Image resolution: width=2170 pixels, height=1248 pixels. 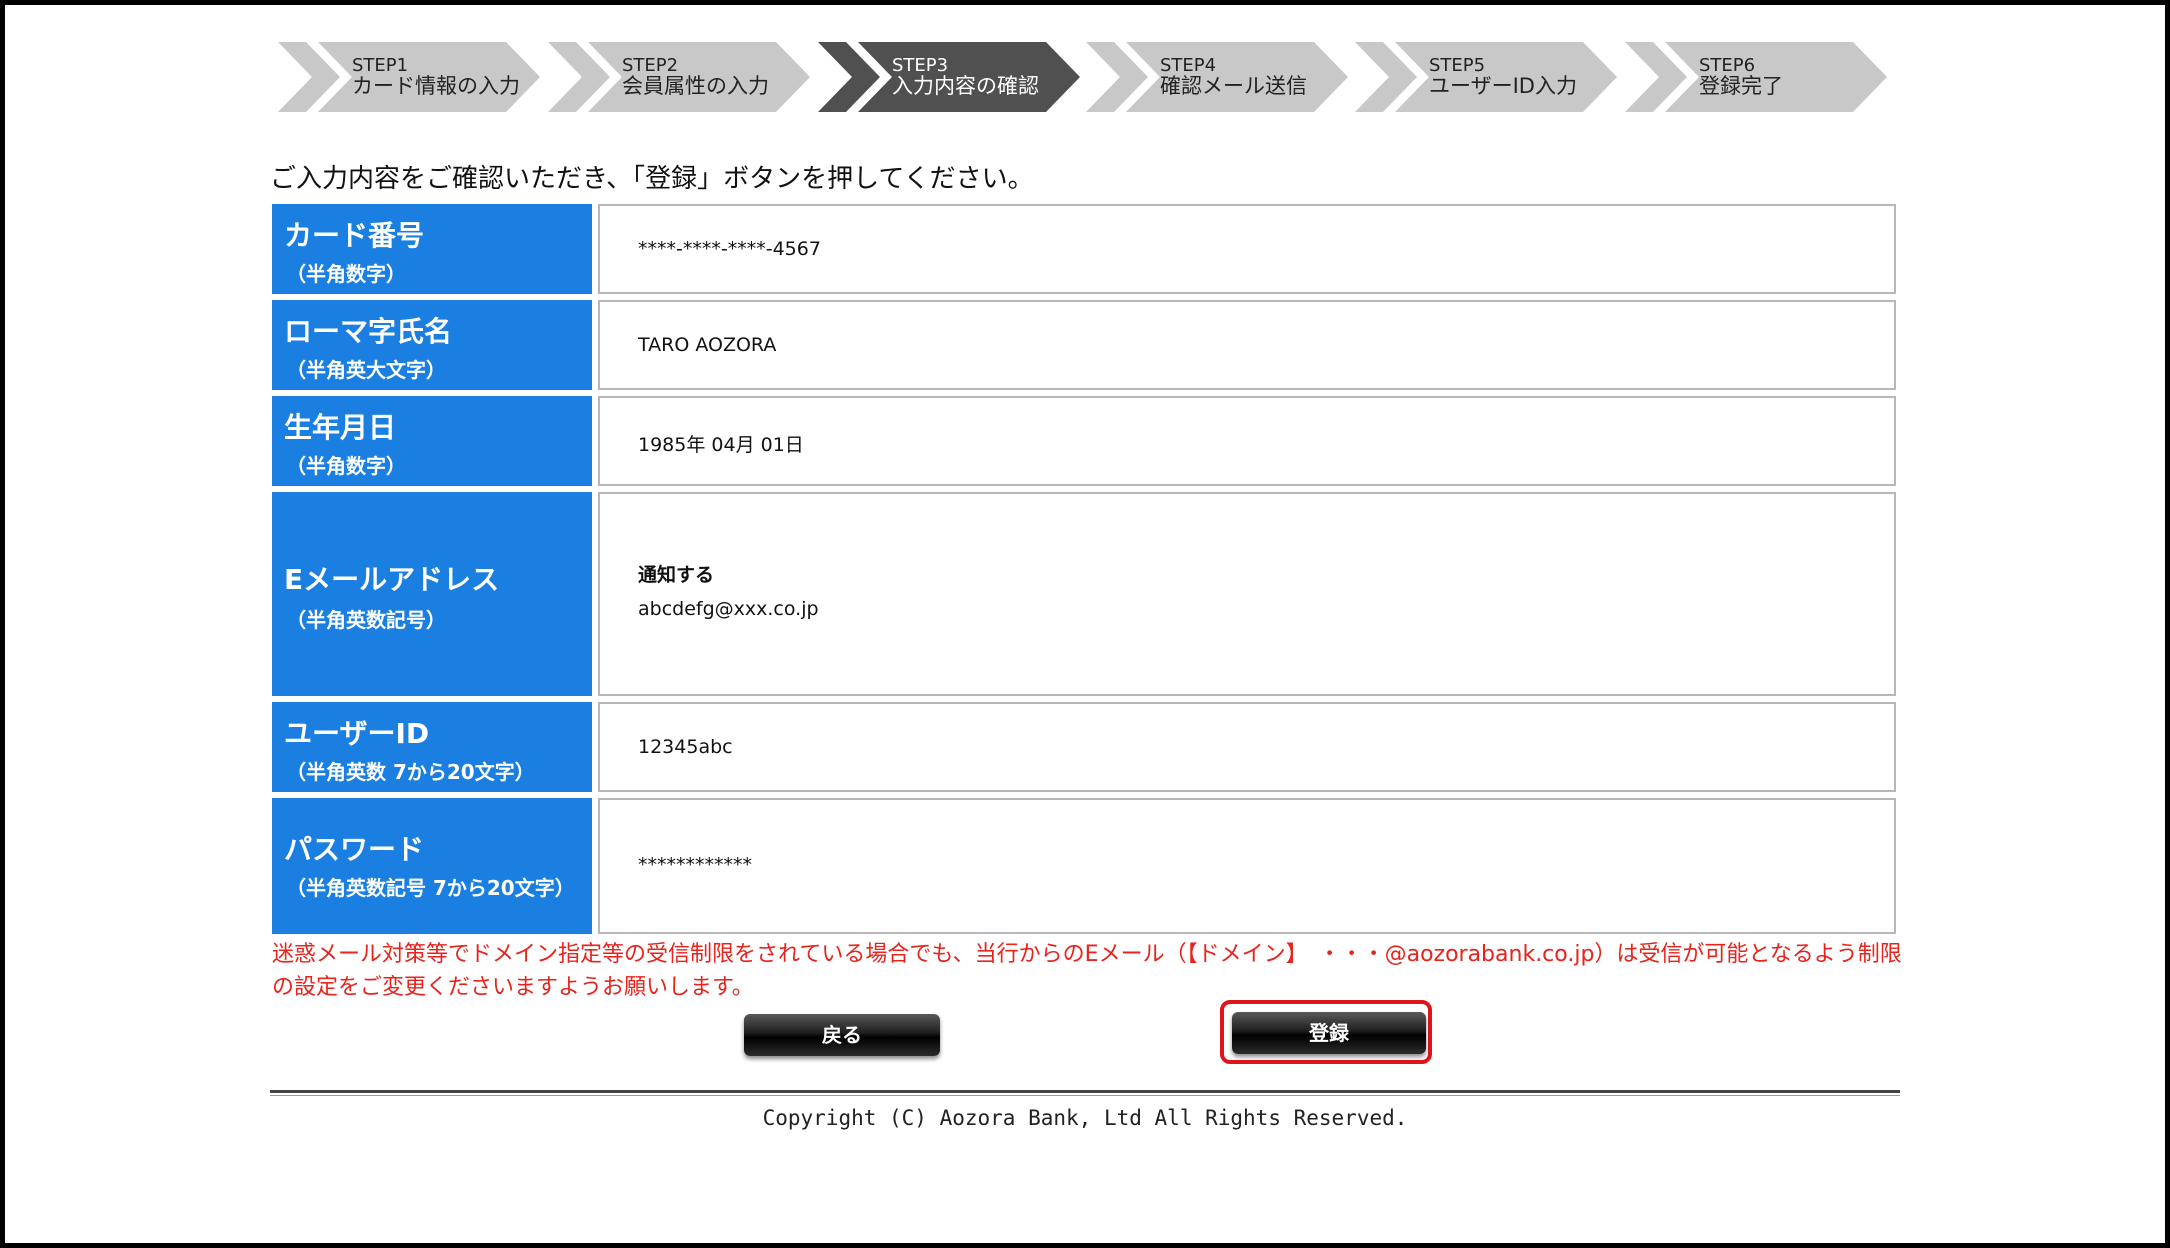 What do you see at coordinates (695, 865) in the screenshot?
I see `password-value: ************` at bounding box center [695, 865].